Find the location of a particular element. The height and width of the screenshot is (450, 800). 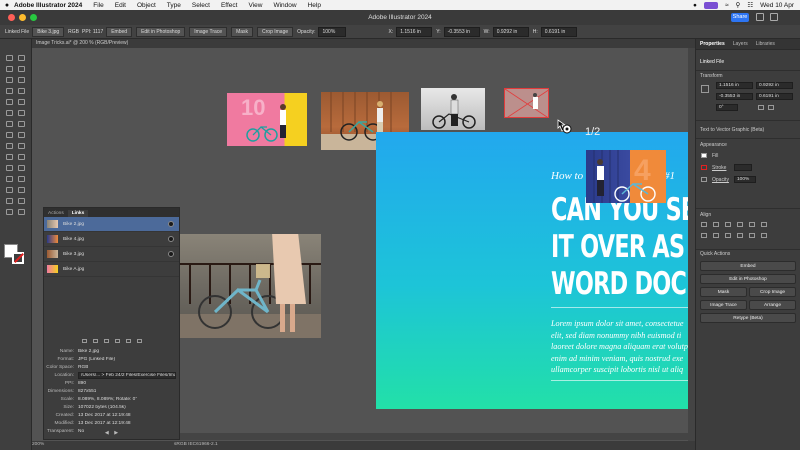

artboard-tool-icon is located at coordinates (21, 190).